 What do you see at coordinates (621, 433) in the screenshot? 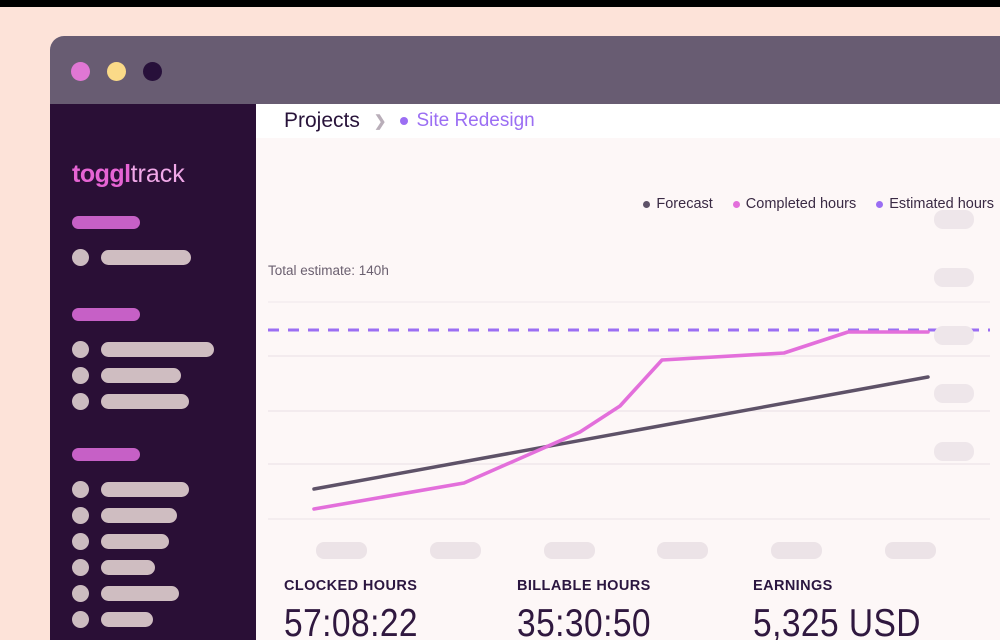
I see `forecast-series-line` at bounding box center [621, 433].